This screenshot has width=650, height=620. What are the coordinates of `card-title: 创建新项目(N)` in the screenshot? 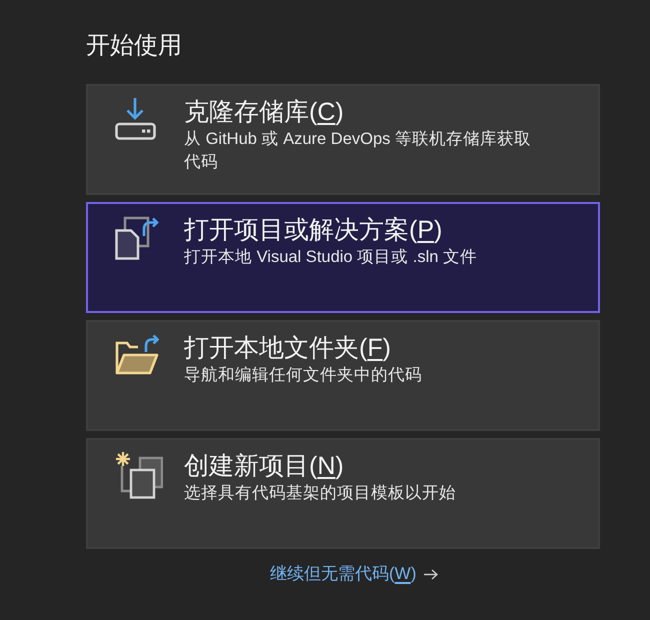 It's located at (264, 466).